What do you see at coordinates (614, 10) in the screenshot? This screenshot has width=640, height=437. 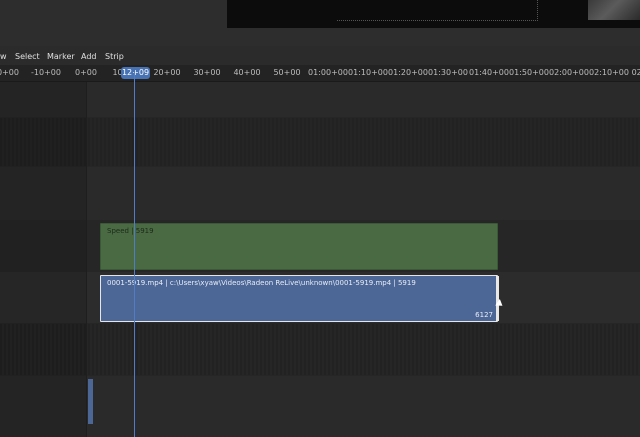 I see `preview-image` at bounding box center [614, 10].